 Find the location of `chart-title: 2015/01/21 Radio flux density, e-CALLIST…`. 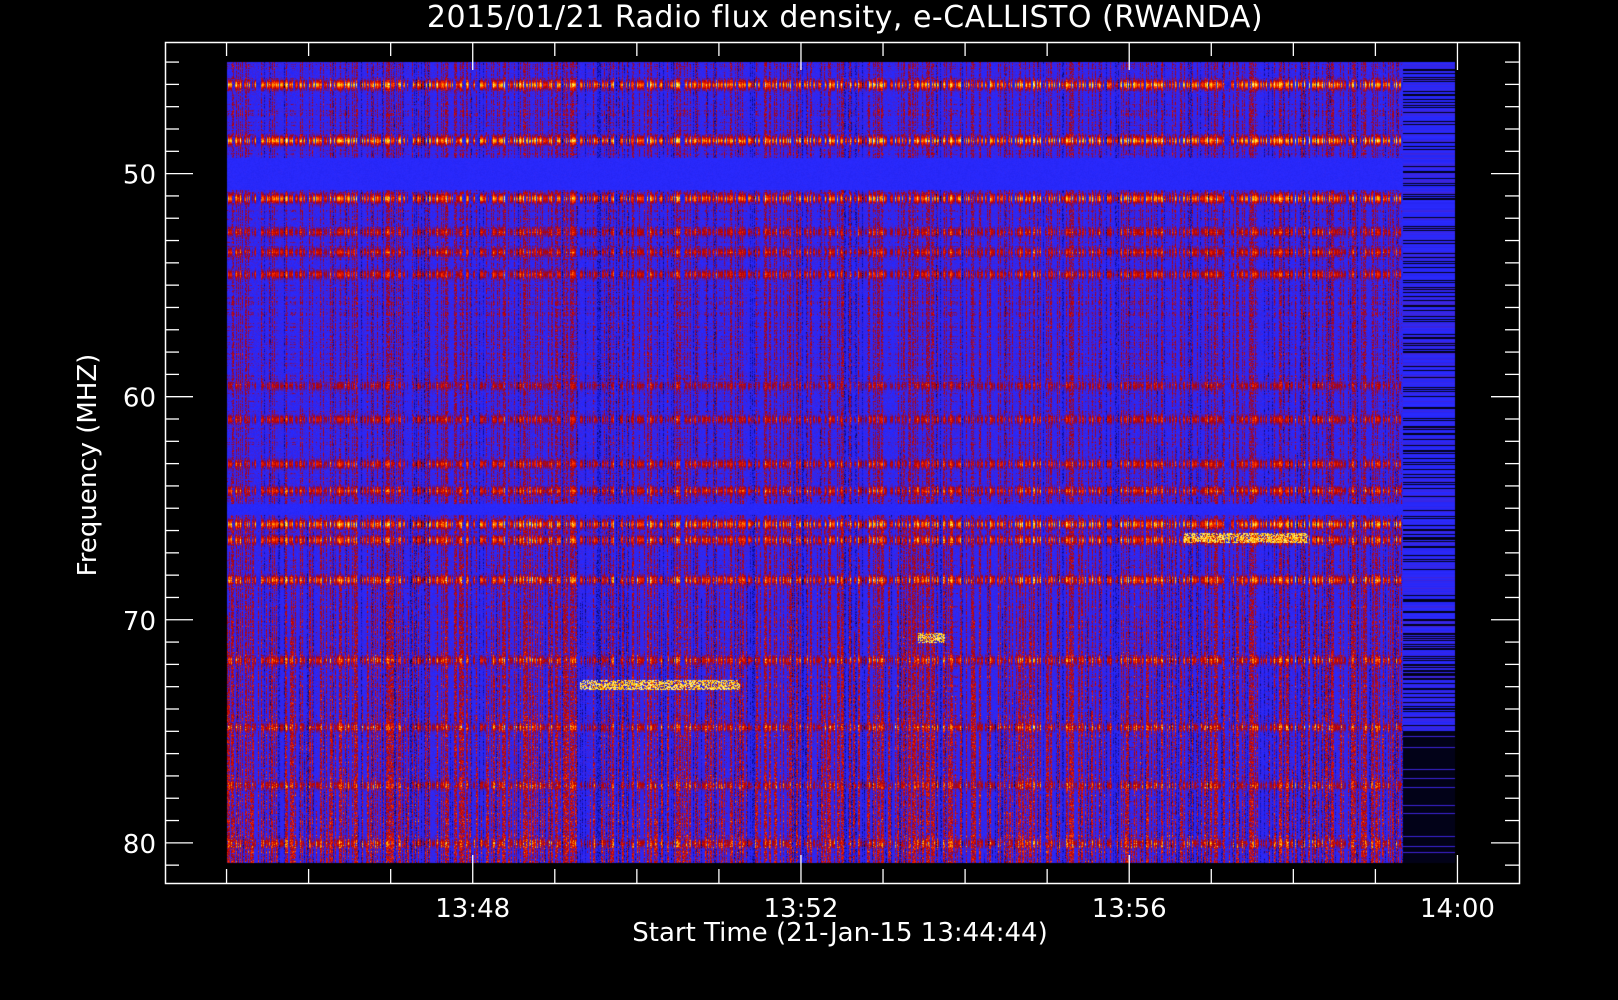

chart-title: 2015/01/21 Radio flux density, e-CALLIST… is located at coordinates (845, 17).